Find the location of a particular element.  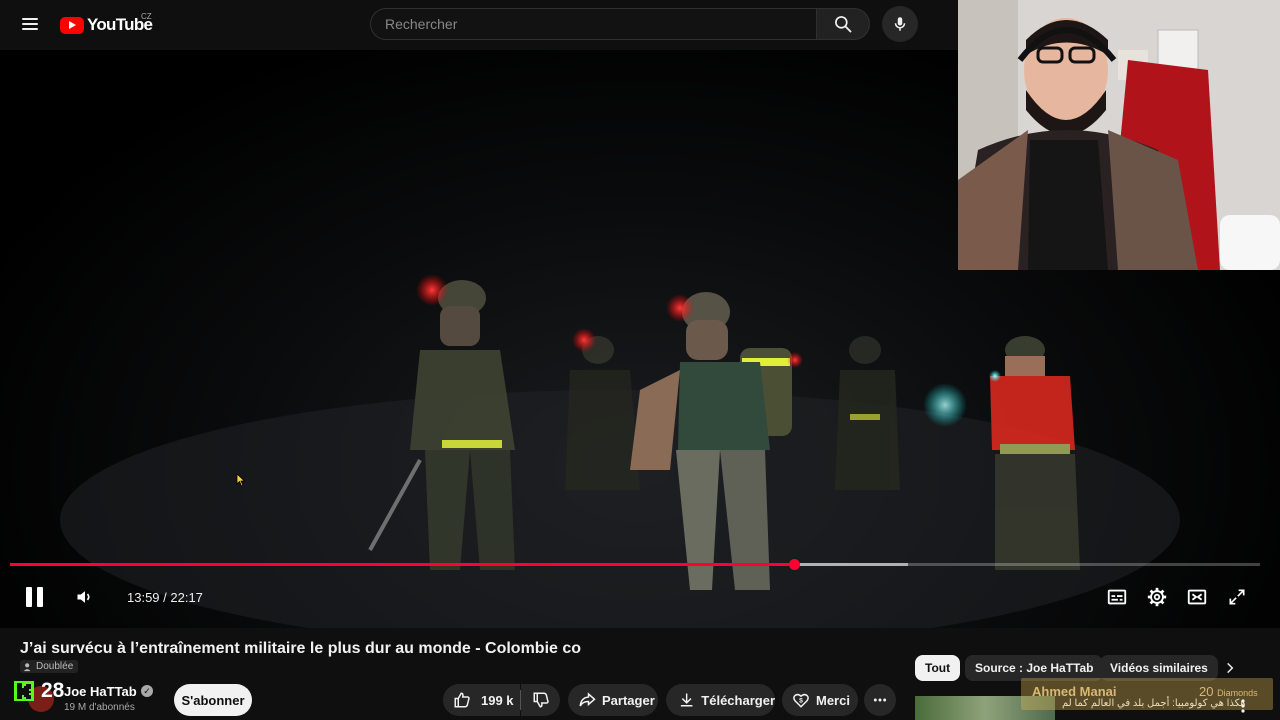

share-icon is located at coordinates (587, 699).